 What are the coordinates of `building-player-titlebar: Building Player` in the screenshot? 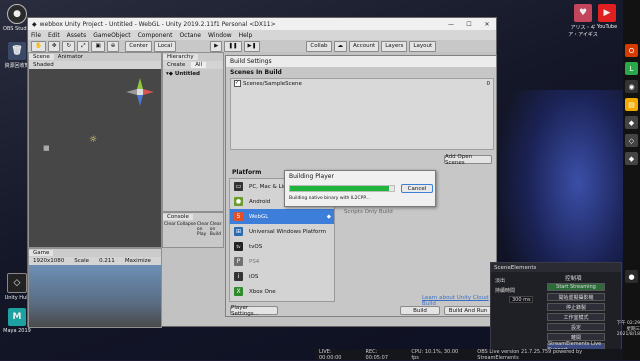 It's located at (360, 176).